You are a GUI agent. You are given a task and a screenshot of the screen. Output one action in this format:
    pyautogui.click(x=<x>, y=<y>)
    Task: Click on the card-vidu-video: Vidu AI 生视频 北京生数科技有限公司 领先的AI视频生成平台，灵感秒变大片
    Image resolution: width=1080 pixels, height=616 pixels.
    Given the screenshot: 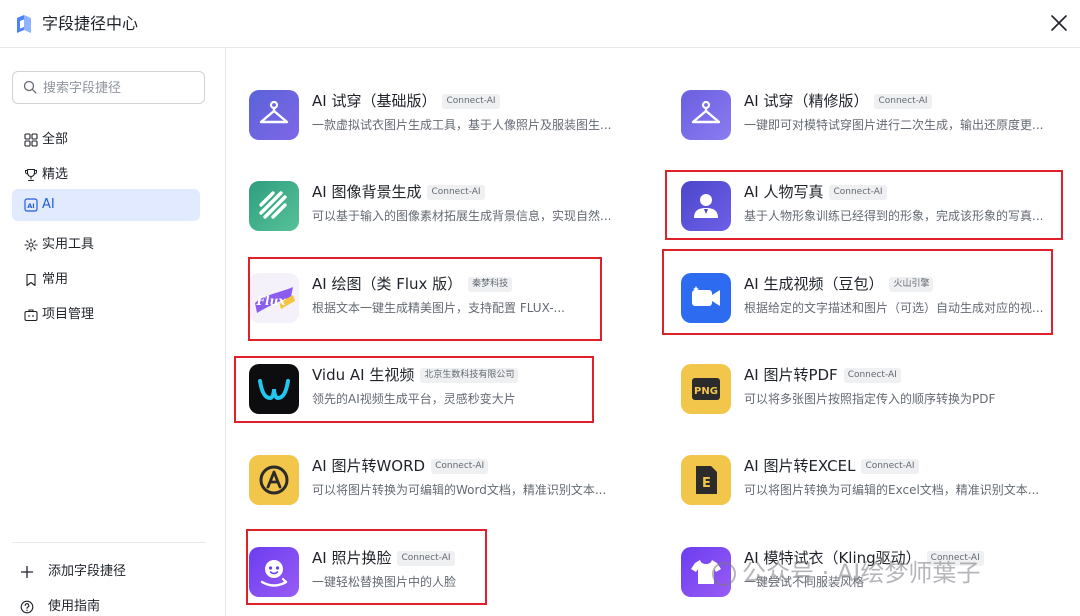 What is the action you would take?
    pyautogui.click(x=449, y=389)
    